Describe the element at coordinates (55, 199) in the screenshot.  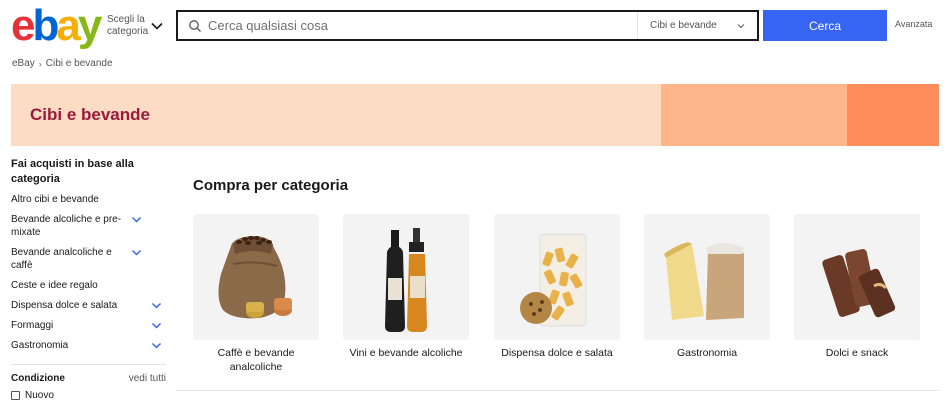
I see `sidebar-item-label: Altro cibi e bevande` at that location.